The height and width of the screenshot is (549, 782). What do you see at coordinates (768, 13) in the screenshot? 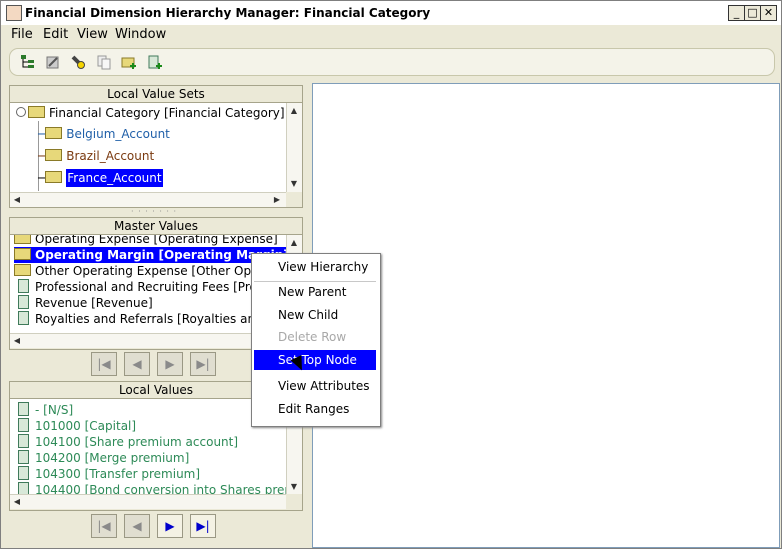
I see `close-button: ✕` at bounding box center [768, 13].